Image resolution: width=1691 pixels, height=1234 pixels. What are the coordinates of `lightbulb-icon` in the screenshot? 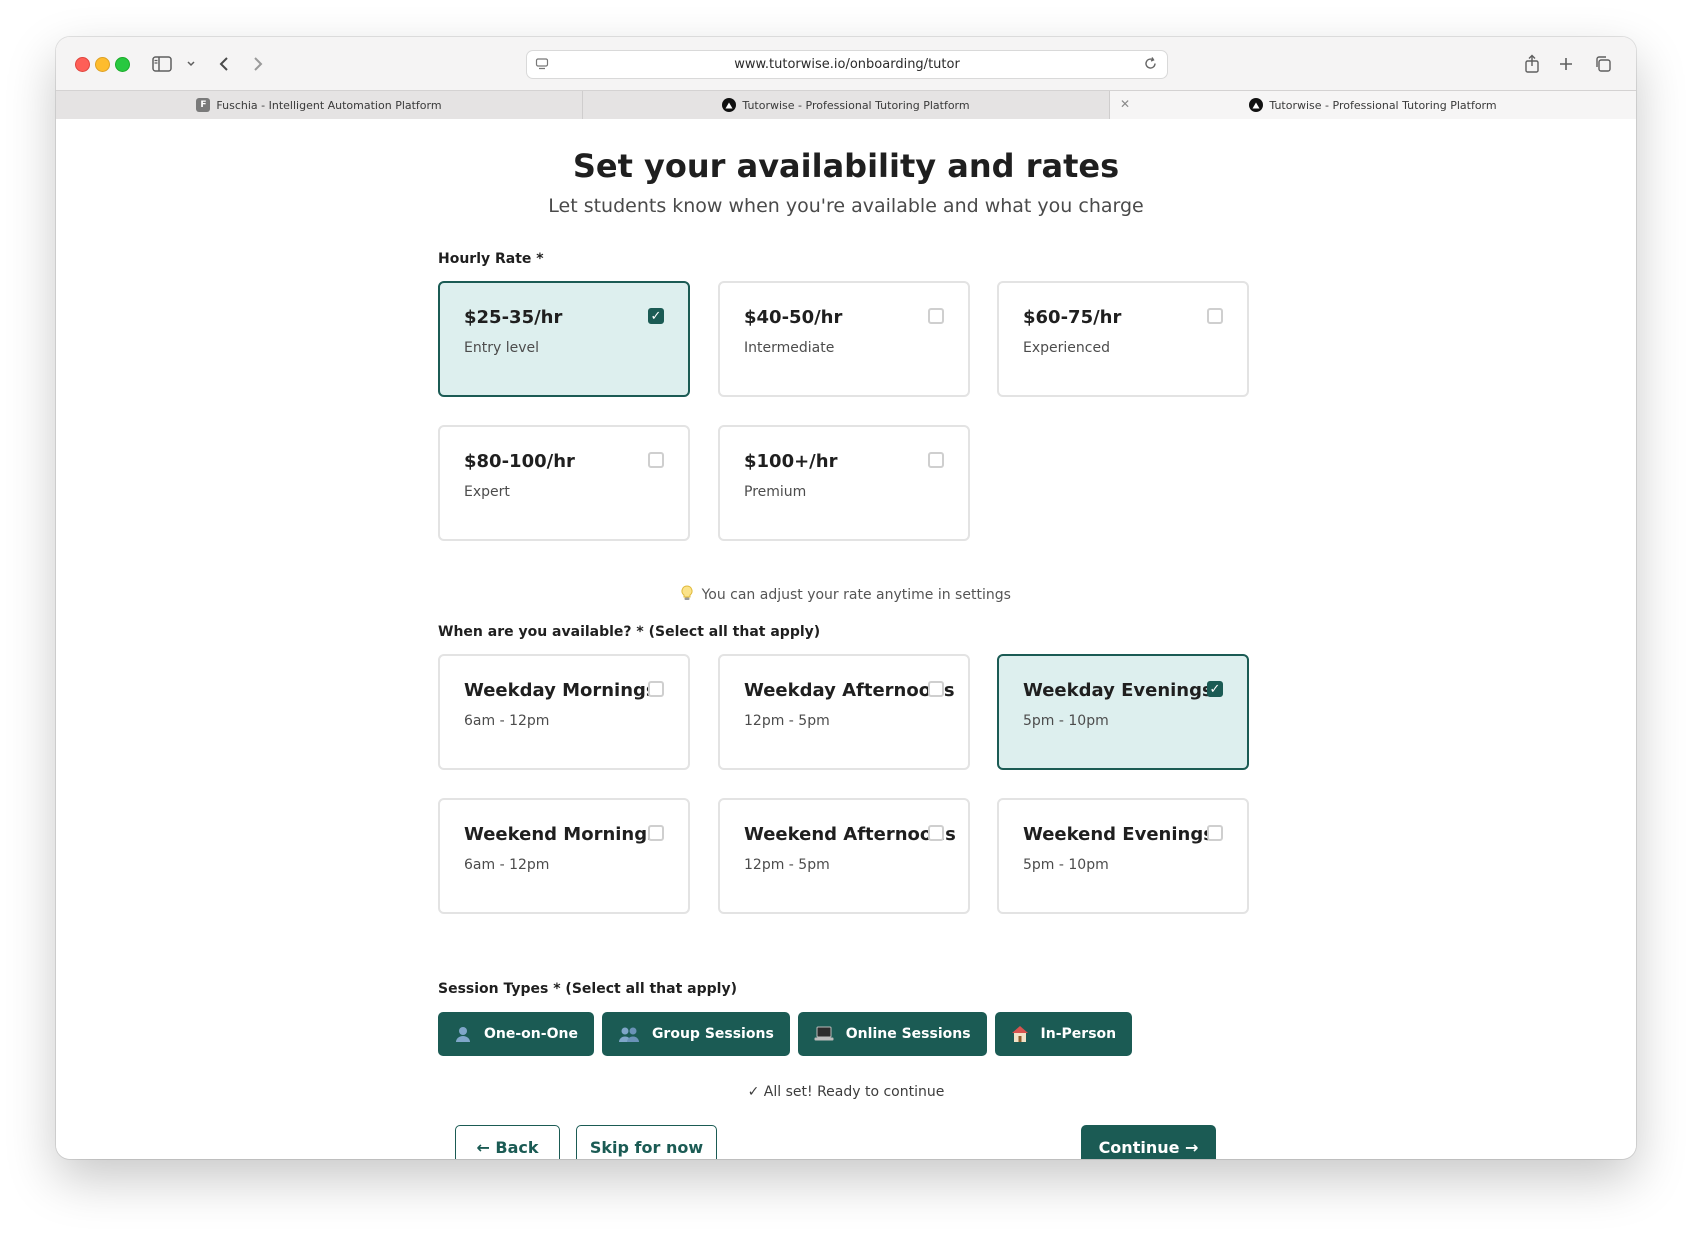 It's located at (687, 595).